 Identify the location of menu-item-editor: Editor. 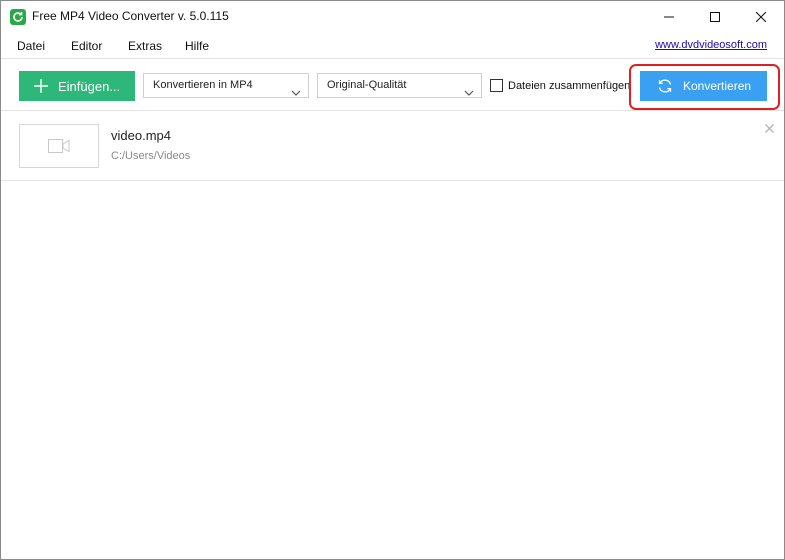
(86, 46).